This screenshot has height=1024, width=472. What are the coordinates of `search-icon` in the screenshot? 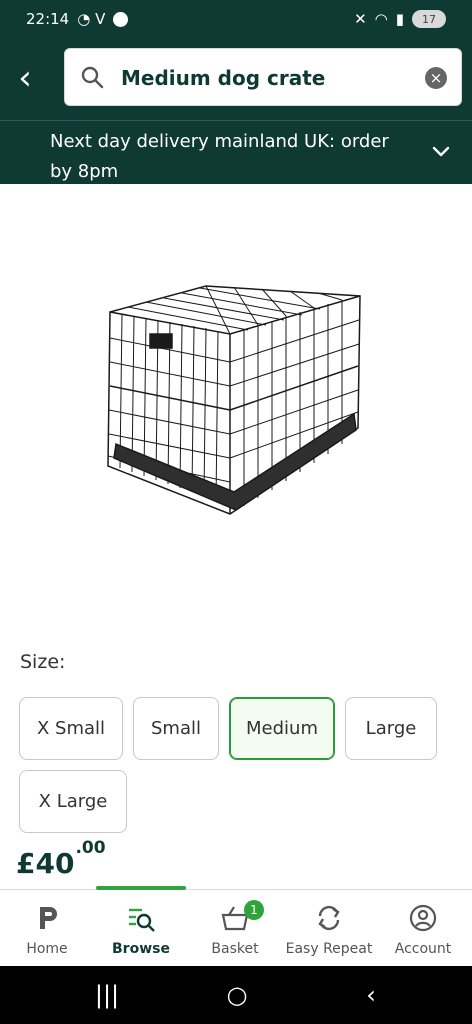 It's located at (92, 77).